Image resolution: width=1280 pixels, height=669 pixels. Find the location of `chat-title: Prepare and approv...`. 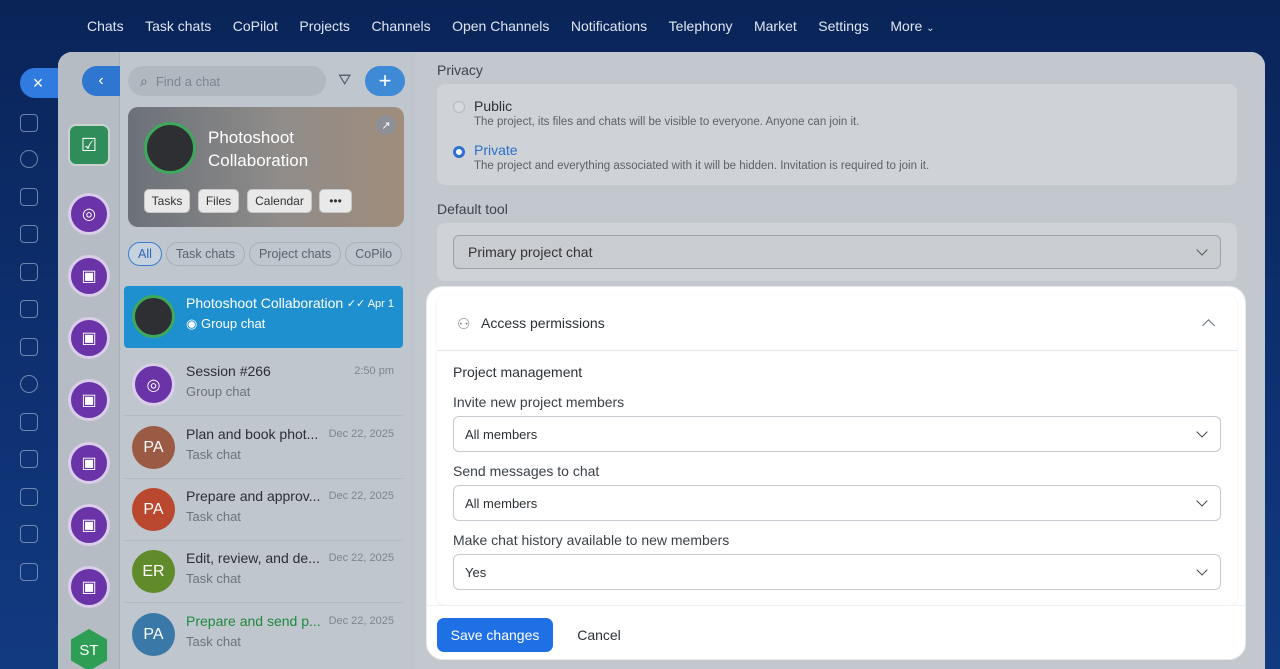

chat-title: Prepare and approv... is located at coordinates (253, 496).